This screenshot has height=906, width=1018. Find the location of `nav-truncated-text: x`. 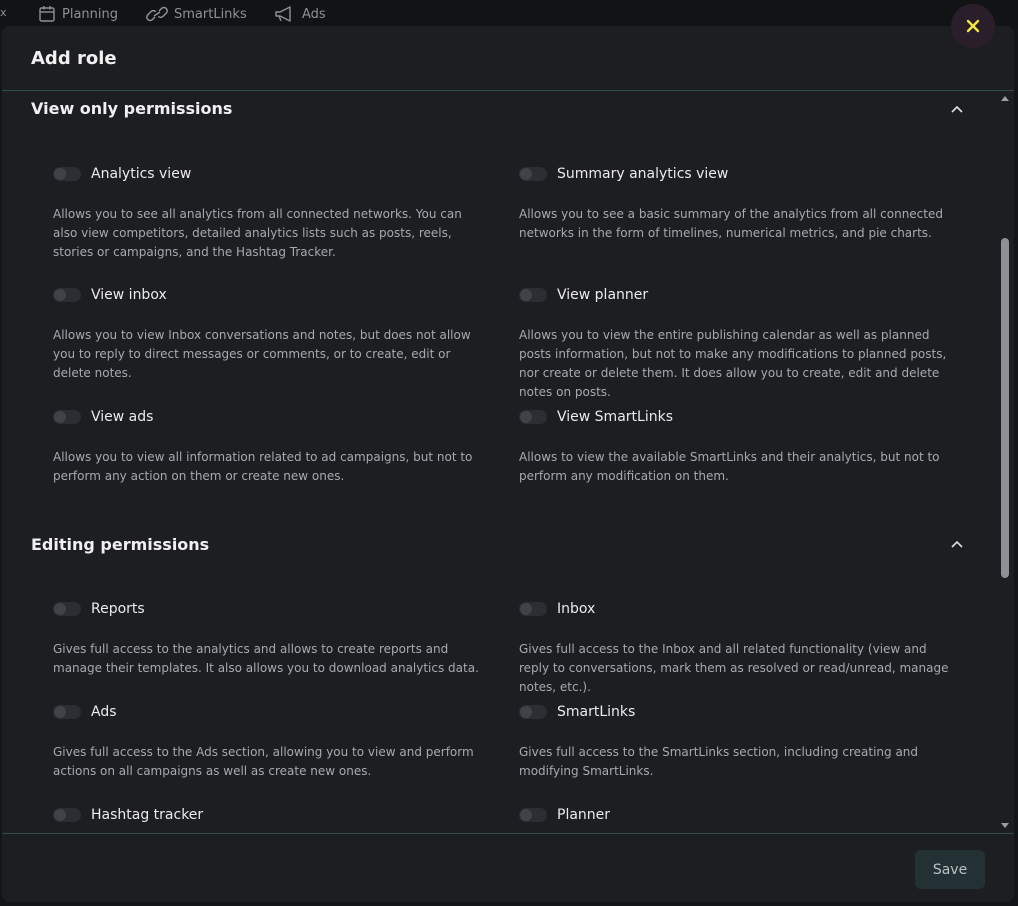

nav-truncated-text: x is located at coordinates (3, 12).